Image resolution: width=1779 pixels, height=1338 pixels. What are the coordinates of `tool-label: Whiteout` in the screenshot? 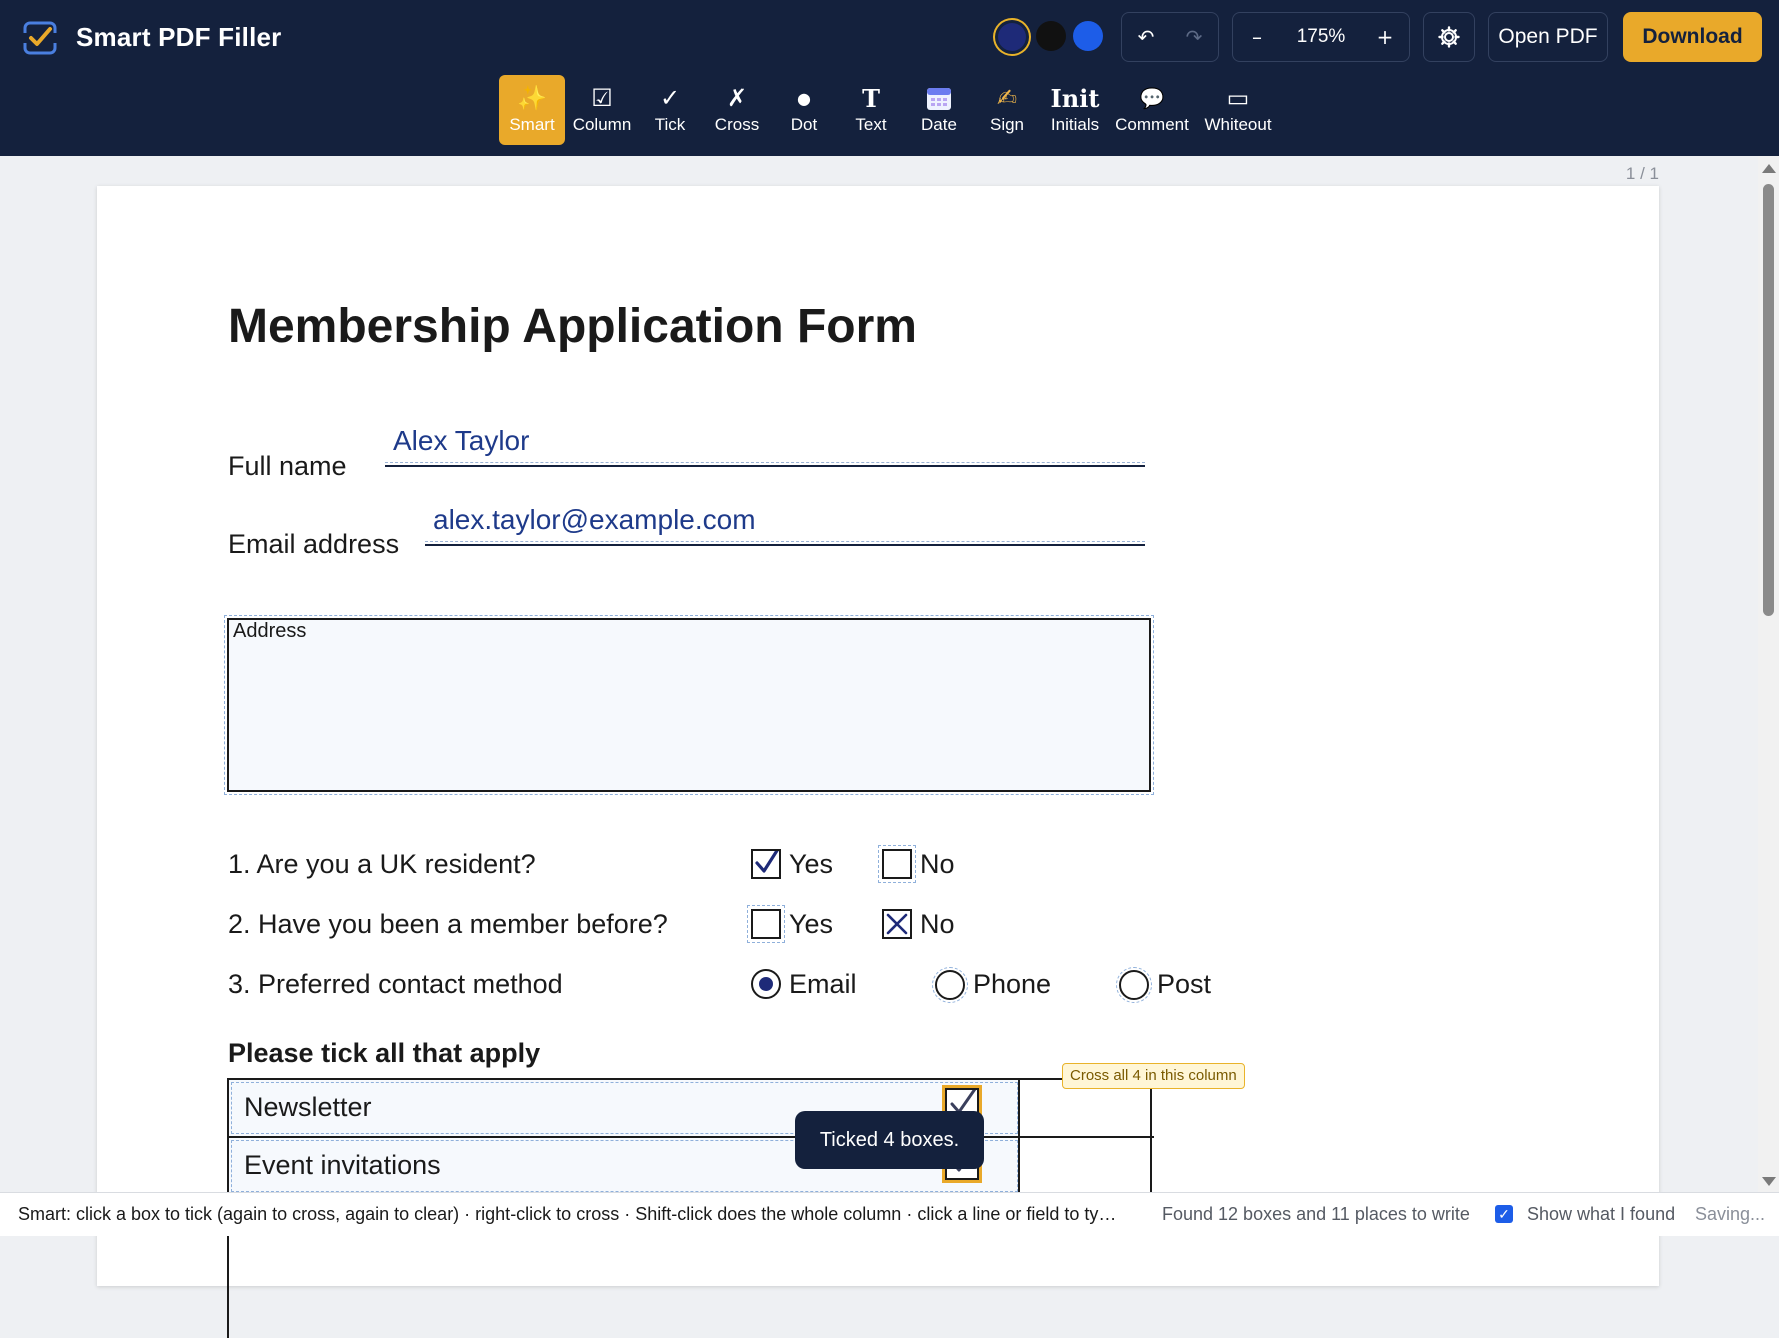 It's located at (1238, 124).